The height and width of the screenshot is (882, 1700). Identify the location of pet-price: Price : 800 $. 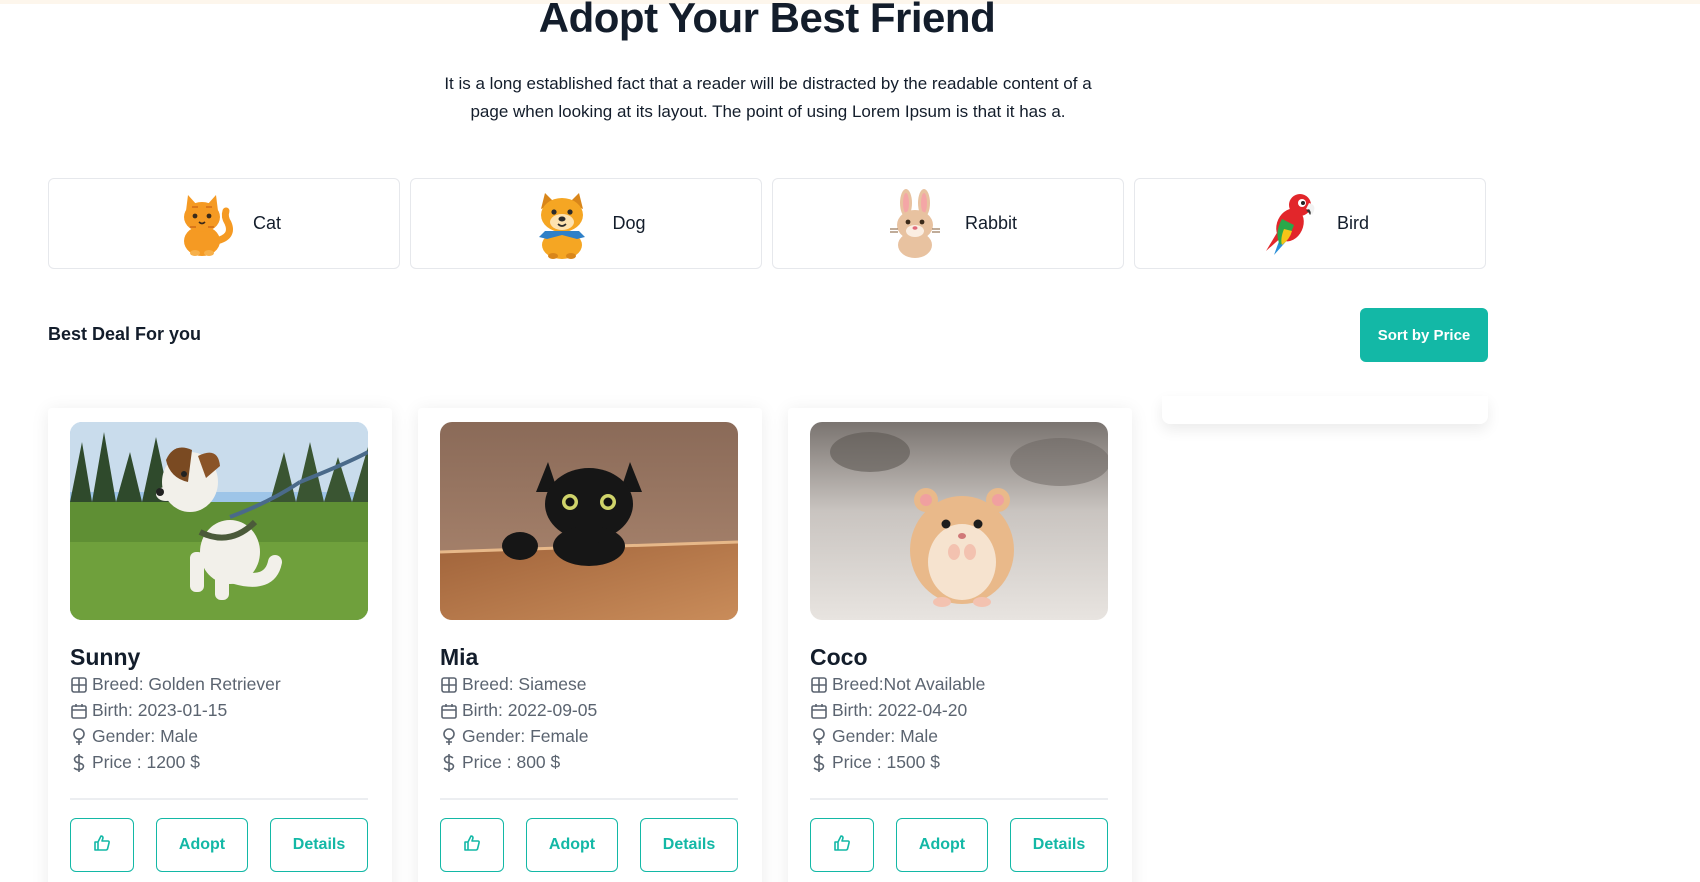
(500, 762).